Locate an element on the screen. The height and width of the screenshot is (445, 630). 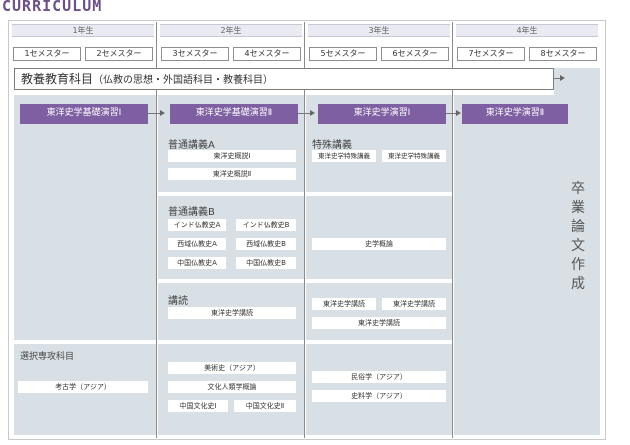
course-box: 美術史（アジア） is located at coordinates (232, 368).